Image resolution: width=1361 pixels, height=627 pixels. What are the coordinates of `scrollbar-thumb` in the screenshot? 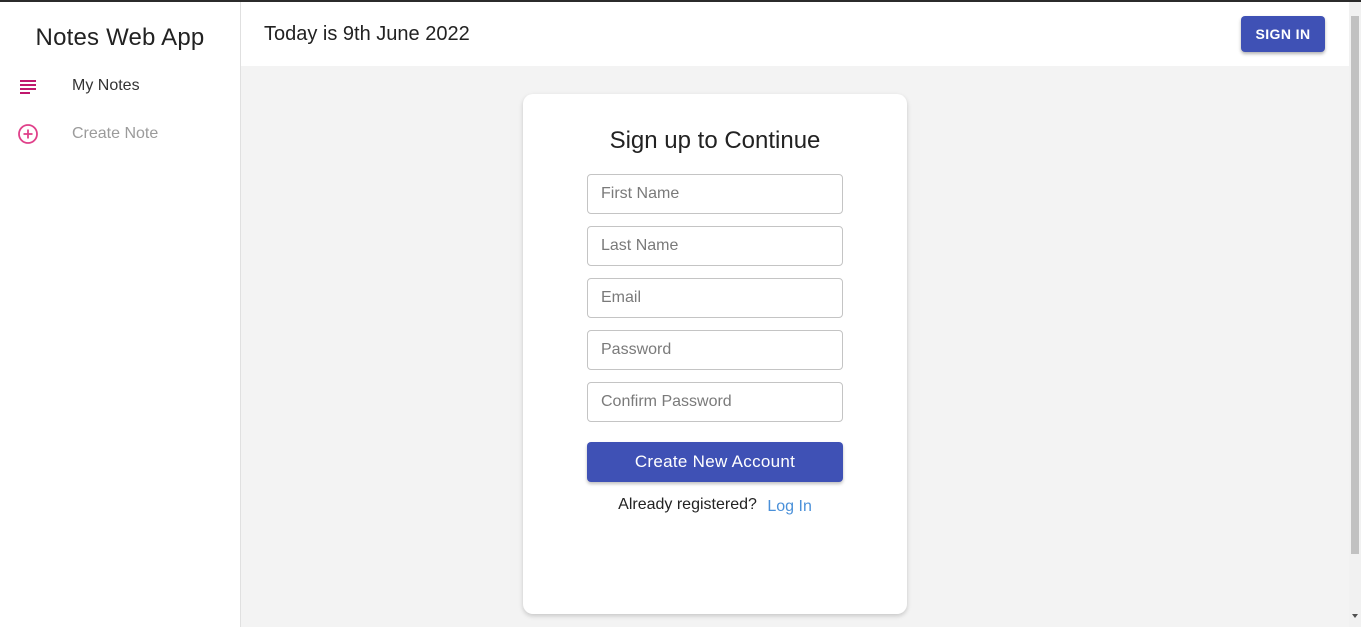 It's located at (1355, 285).